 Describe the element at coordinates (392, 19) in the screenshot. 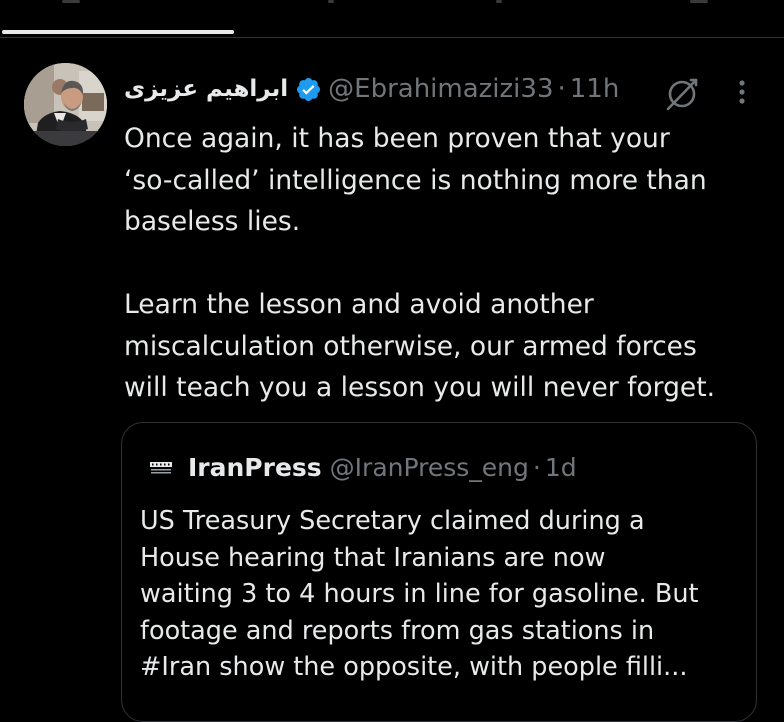

I see `top-tab-bar` at that location.